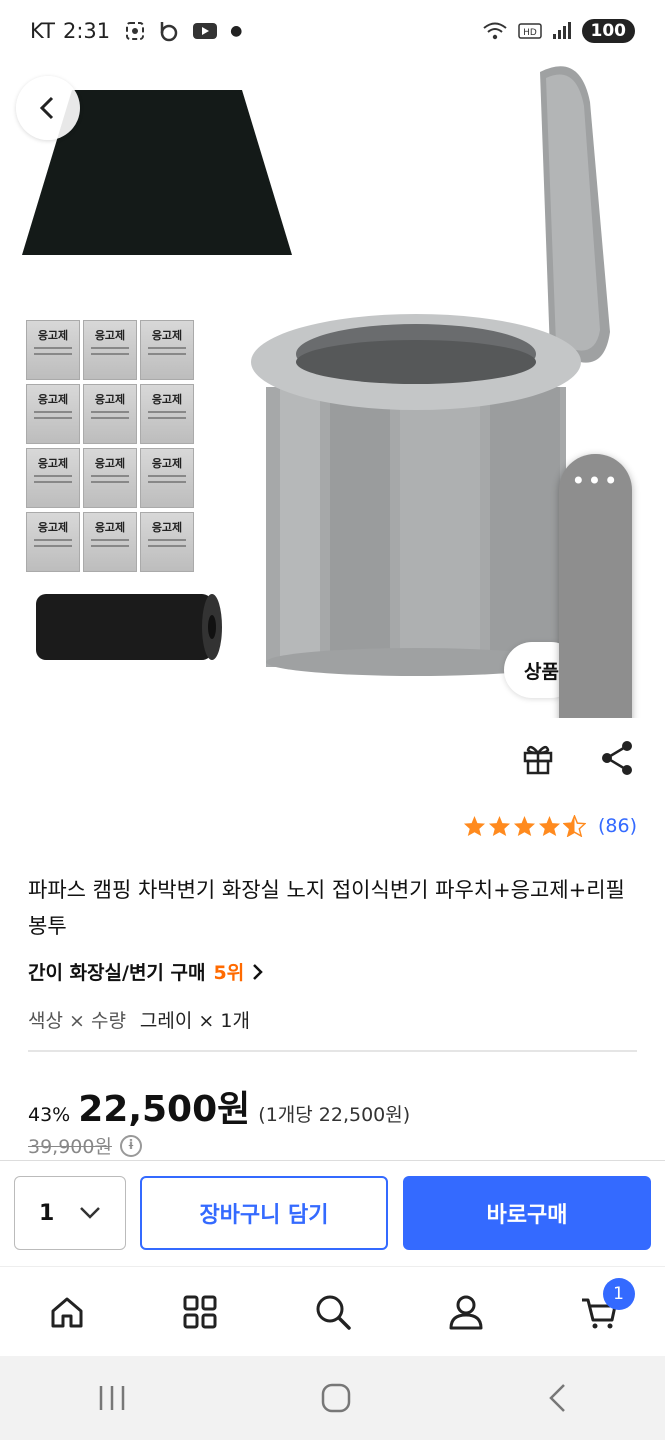 The width and height of the screenshot is (665, 1440). I want to click on nav-home, so click(67, 1312).